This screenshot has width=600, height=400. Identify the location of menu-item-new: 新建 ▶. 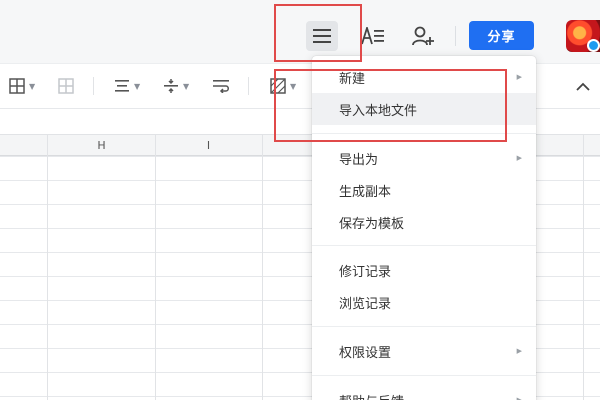
(424, 77).